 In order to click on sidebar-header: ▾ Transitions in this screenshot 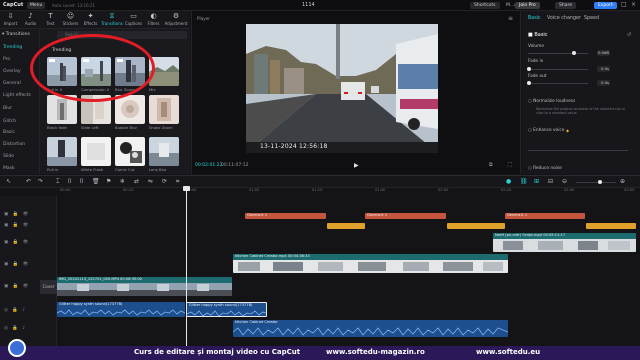, I will do `click(16, 34)`.